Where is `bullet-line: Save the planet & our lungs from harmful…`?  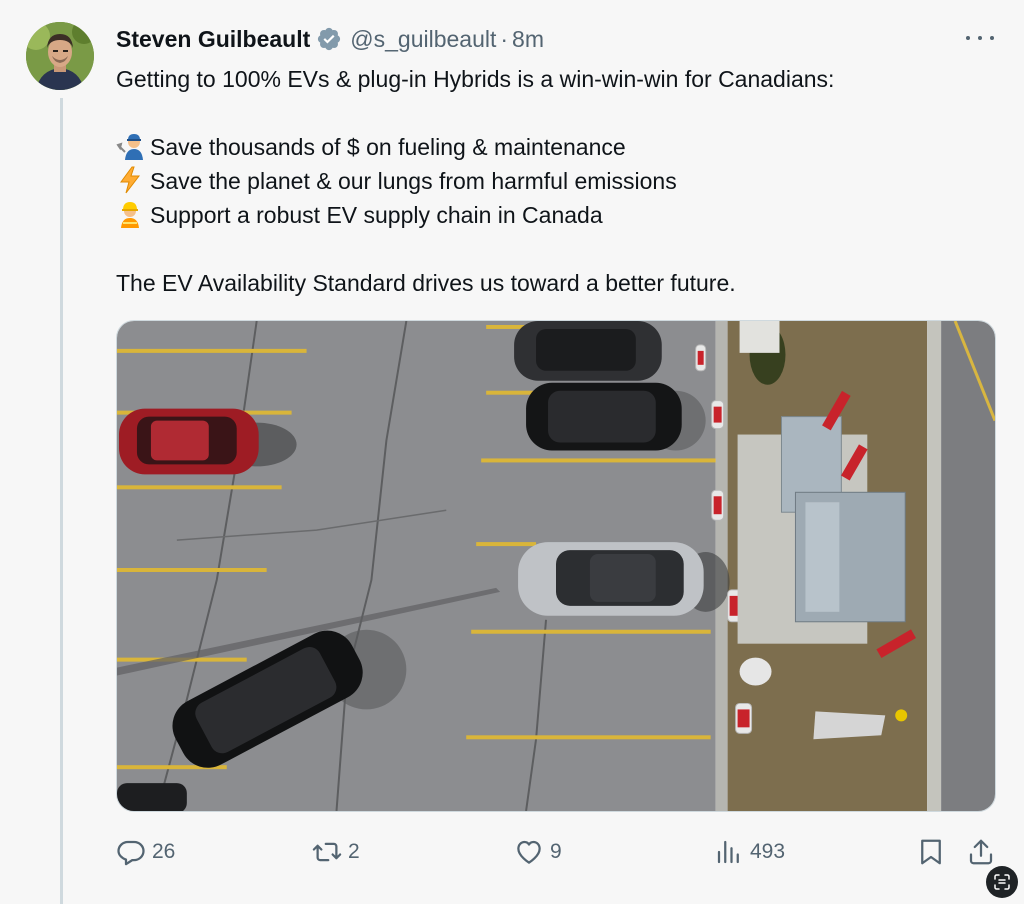 bullet-line: Save the planet & our lungs from harmful… is located at coordinates (556, 181).